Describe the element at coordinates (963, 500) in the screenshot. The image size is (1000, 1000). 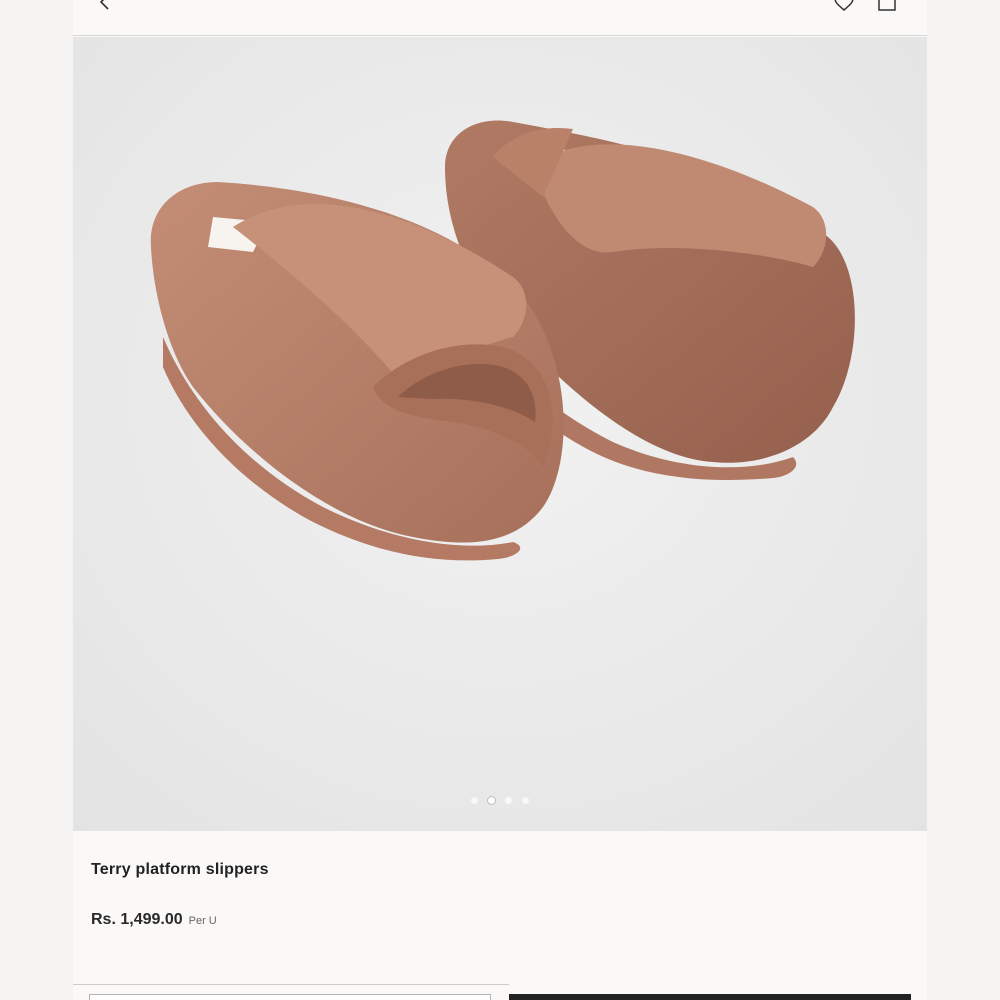
I see `right-margin` at that location.